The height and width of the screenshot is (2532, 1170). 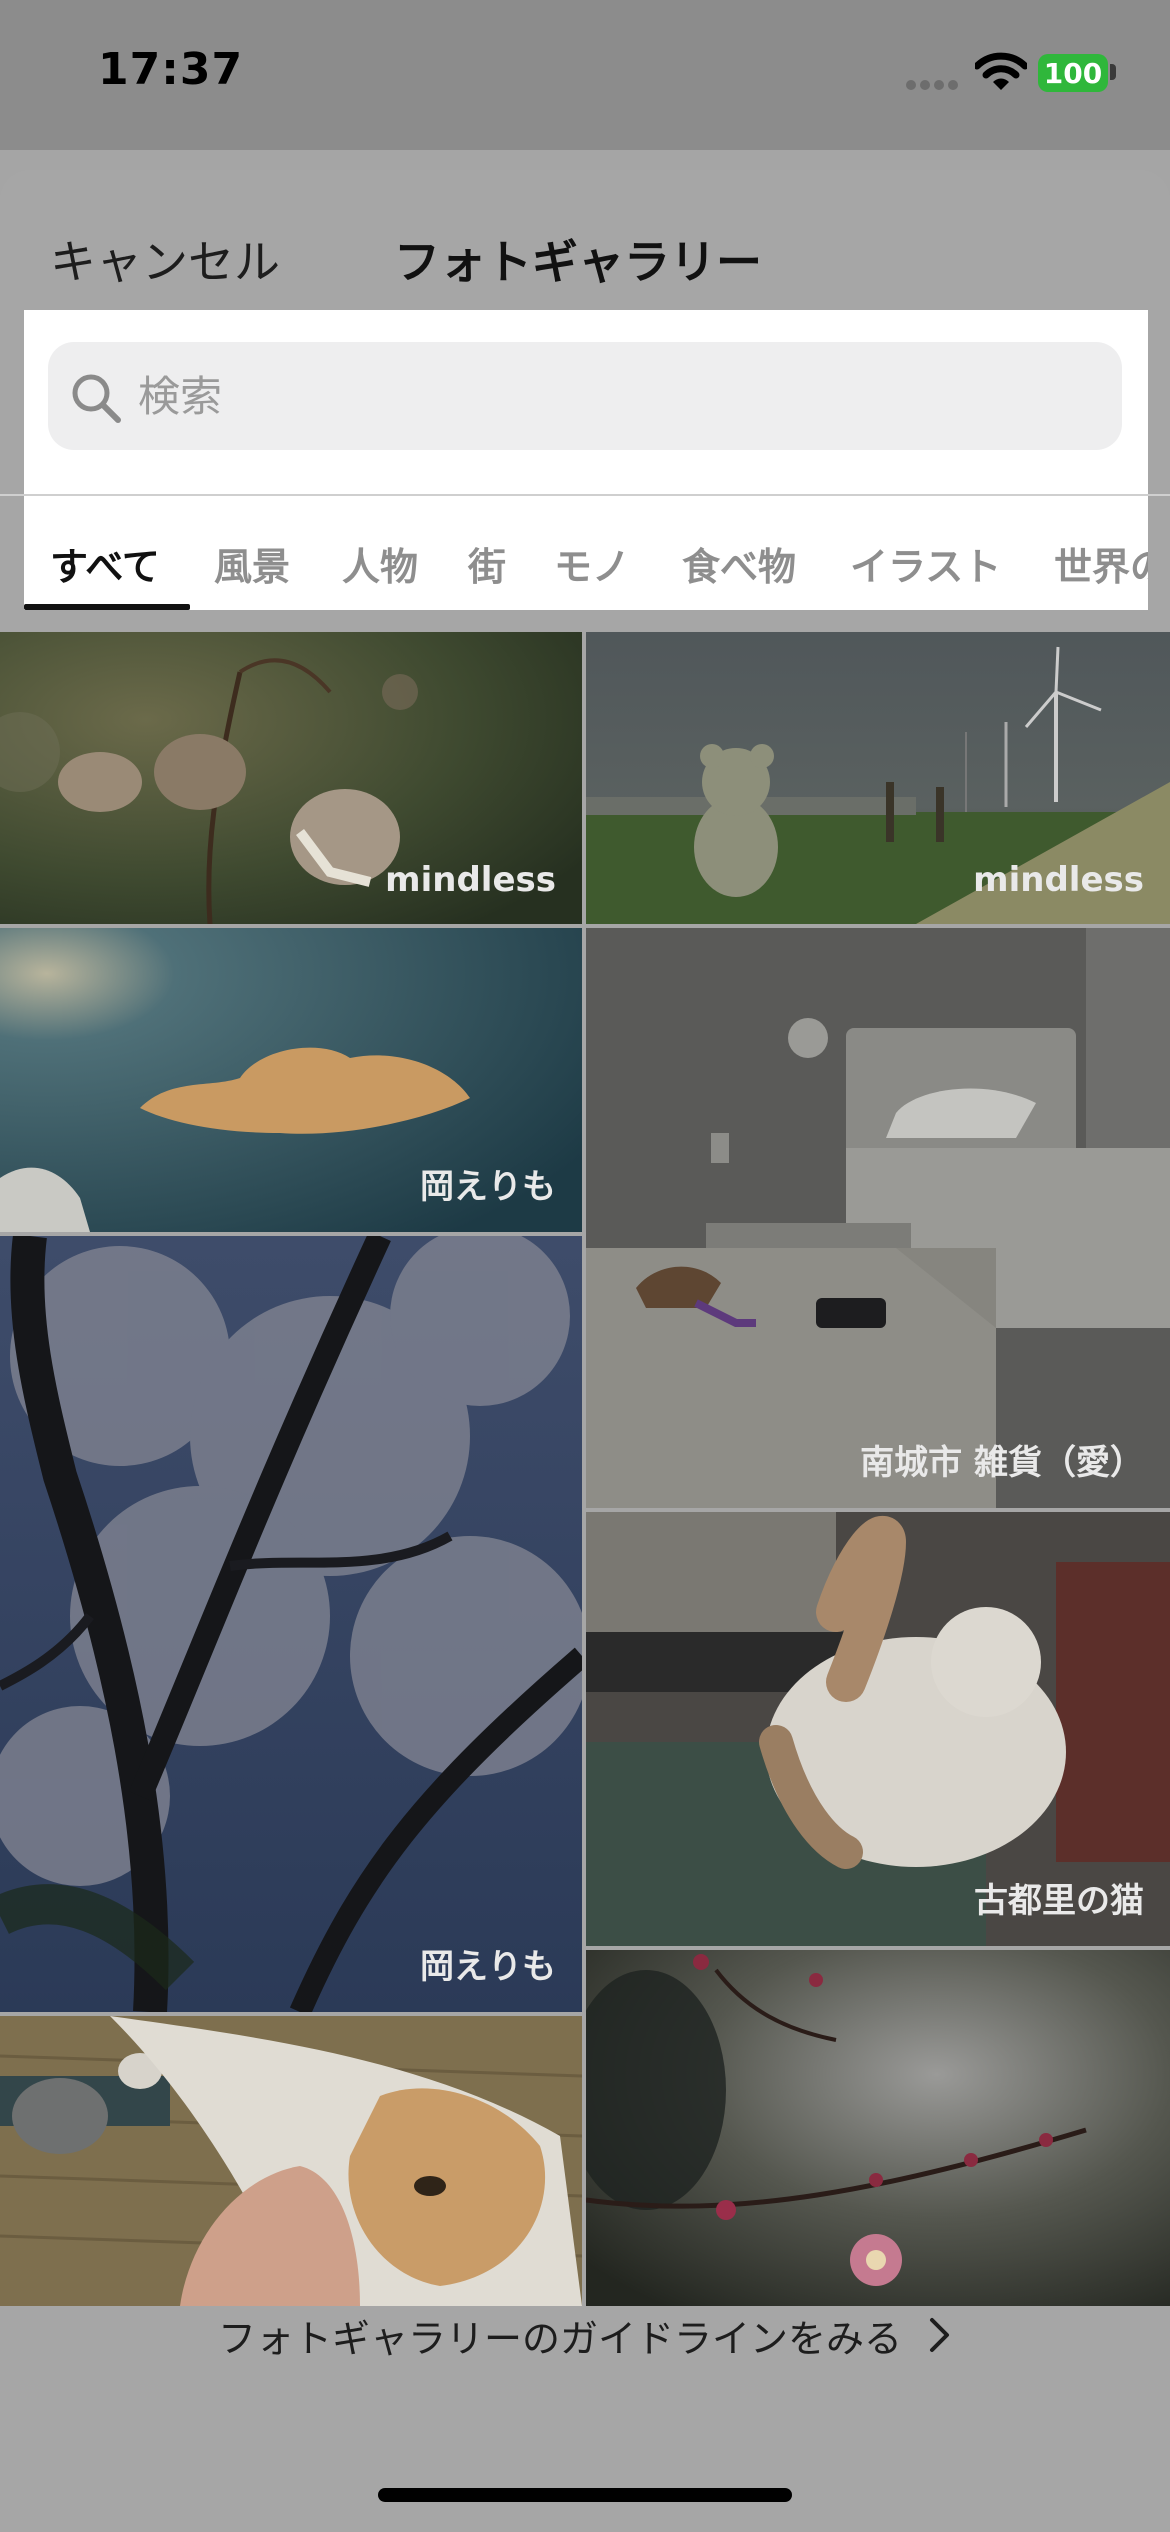 I want to click on tab-people: 人物, so click(x=380, y=563).